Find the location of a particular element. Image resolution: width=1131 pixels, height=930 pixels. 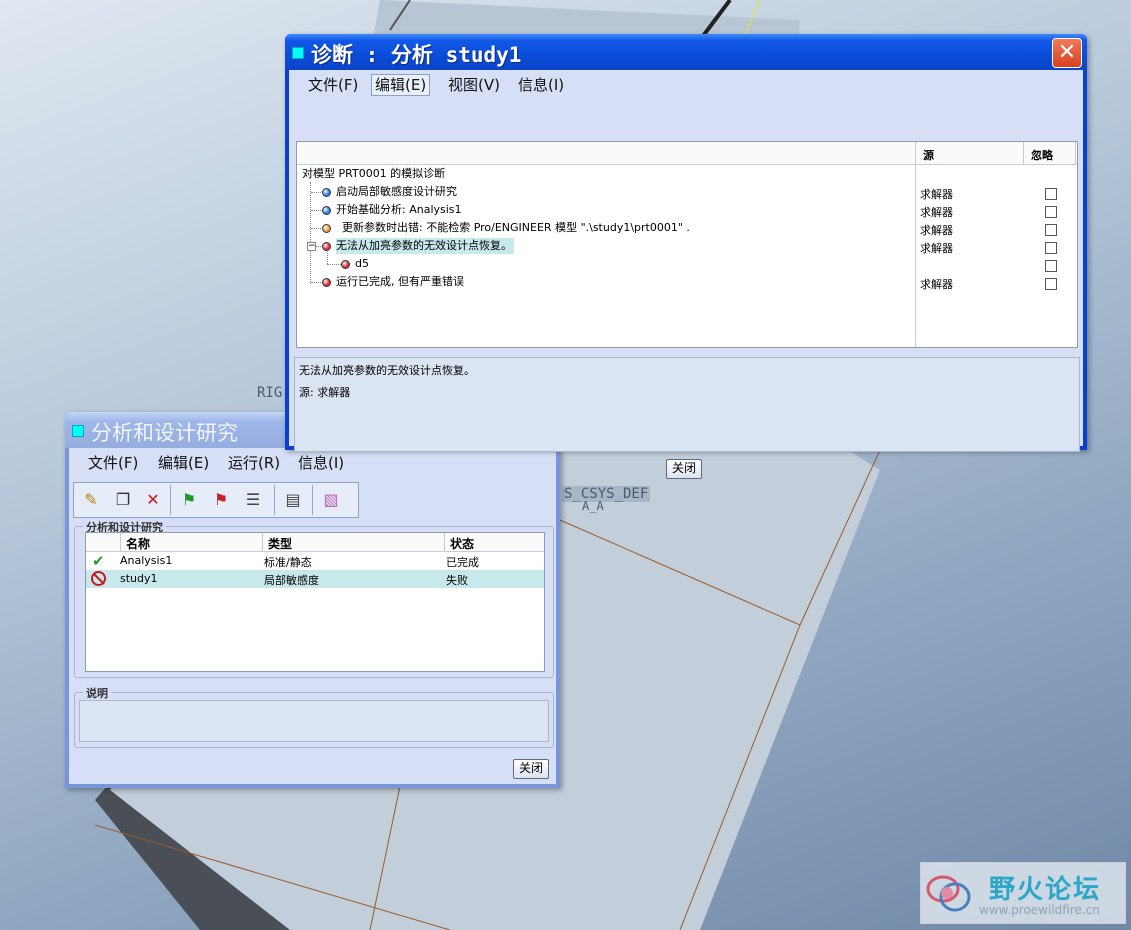

delete-x-icon: ✕ is located at coordinates (153, 500).